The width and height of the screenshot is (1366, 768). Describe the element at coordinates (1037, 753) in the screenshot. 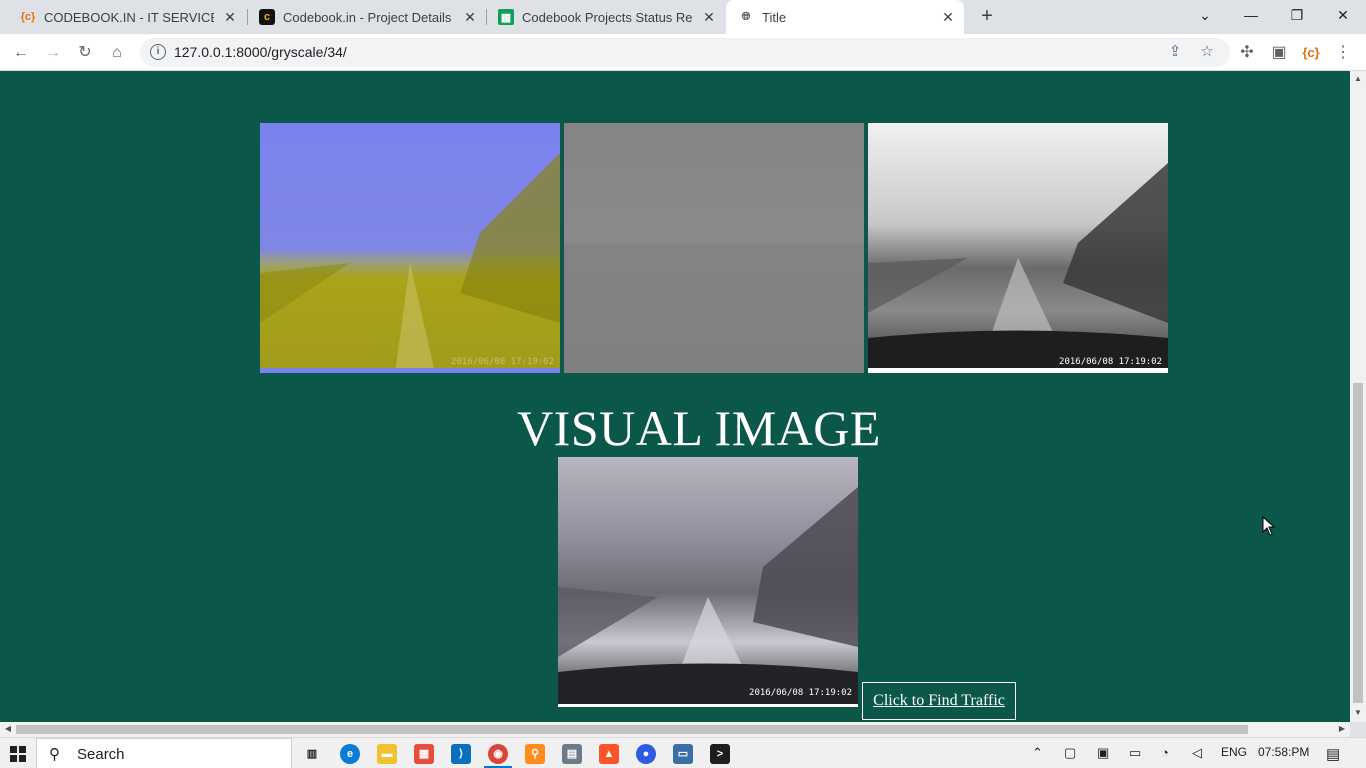

I see `chevron-up-icon: ⌃` at that location.